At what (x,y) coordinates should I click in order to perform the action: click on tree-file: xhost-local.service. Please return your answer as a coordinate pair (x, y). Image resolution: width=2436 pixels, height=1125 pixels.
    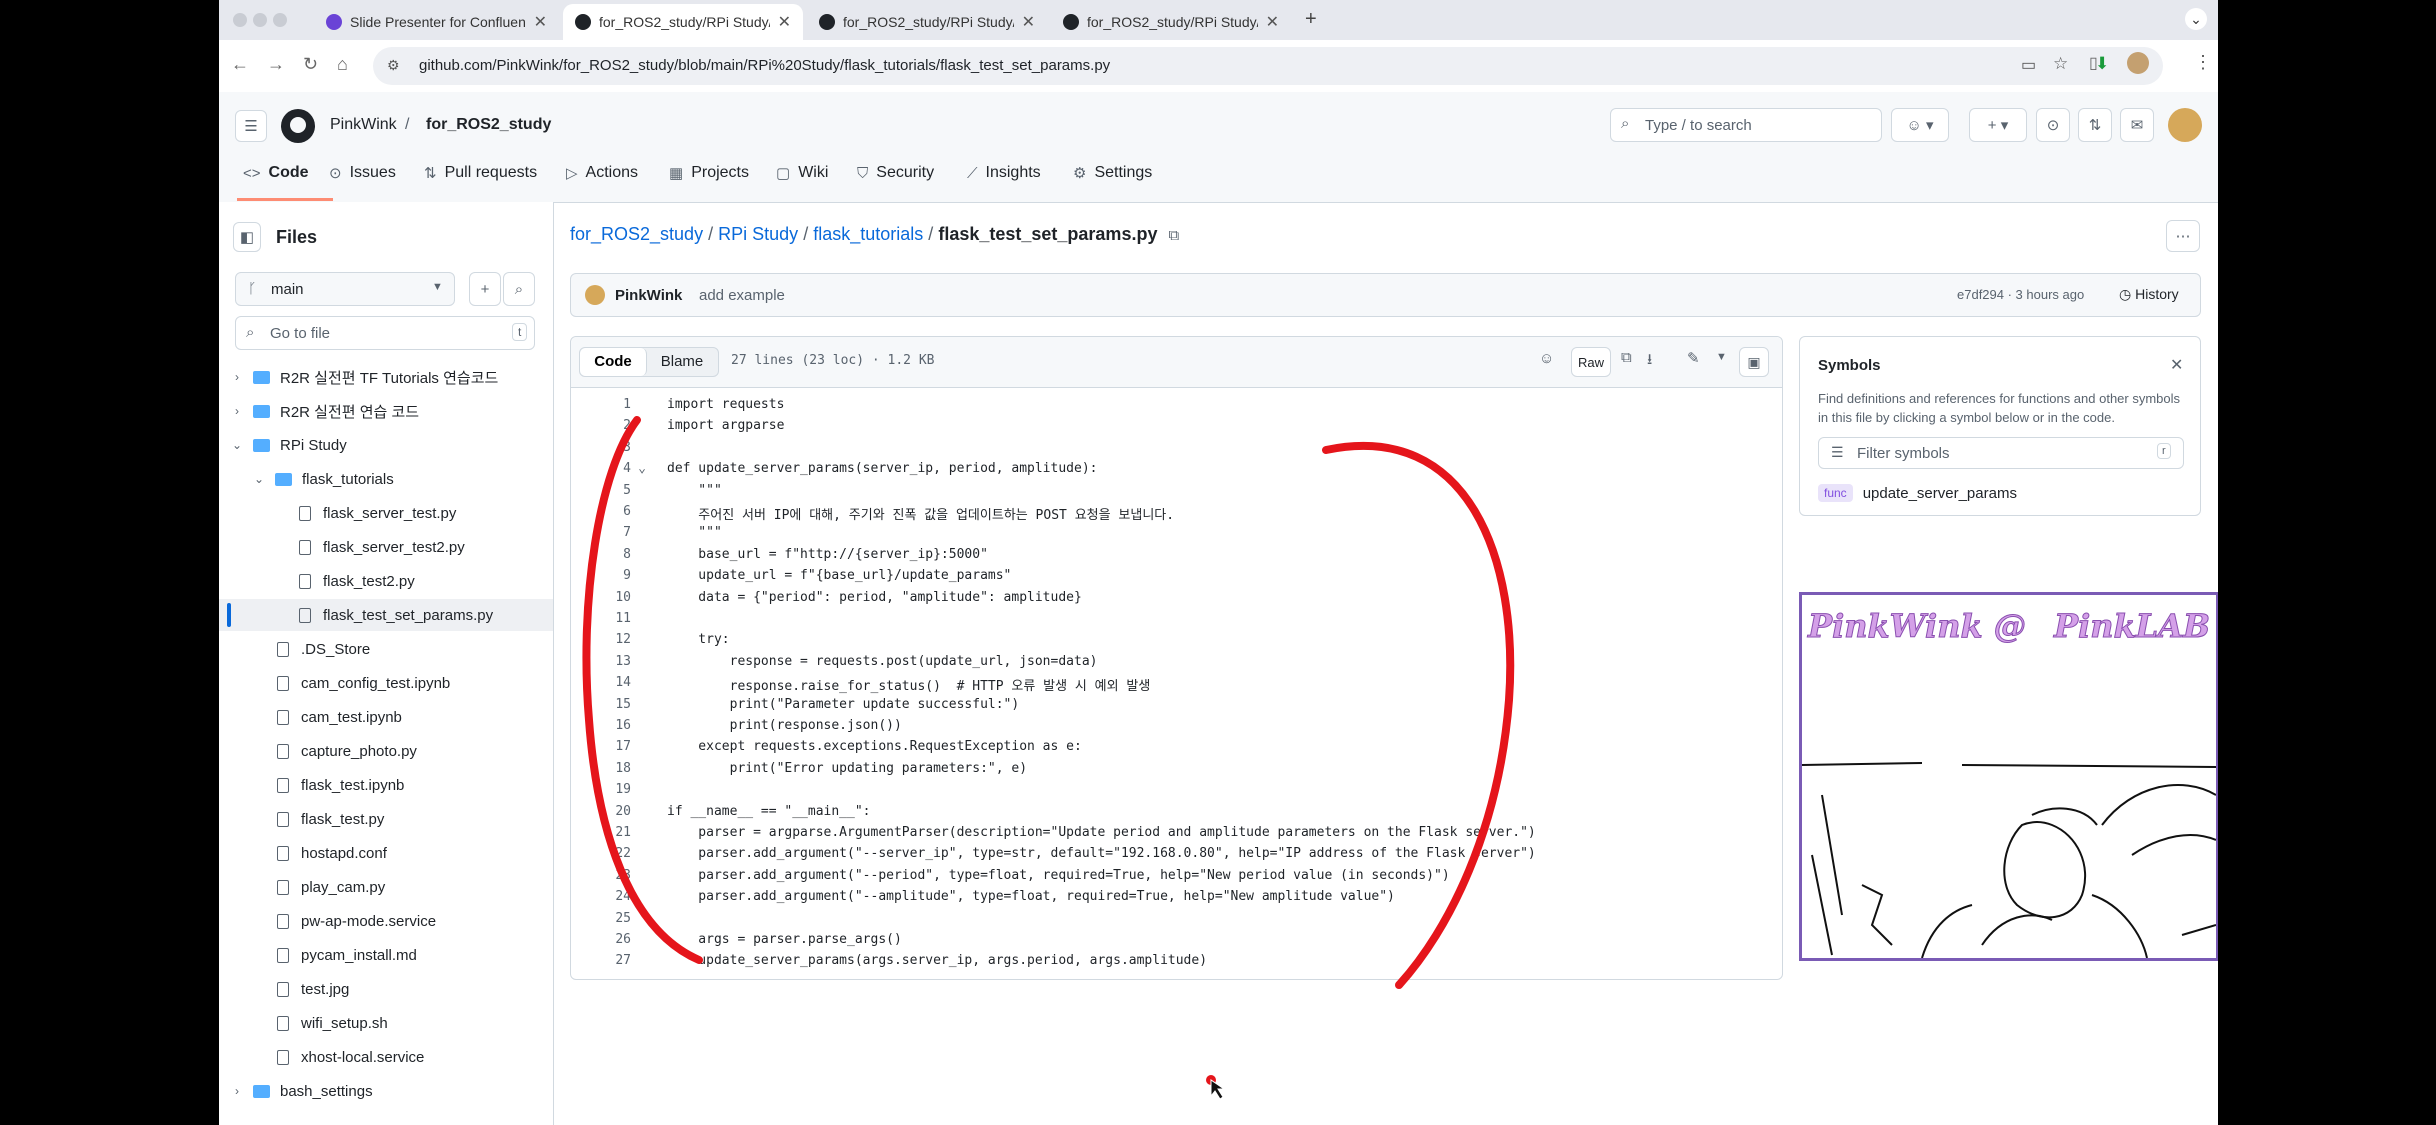
    Looking at the image, I should click on (386, 1057).